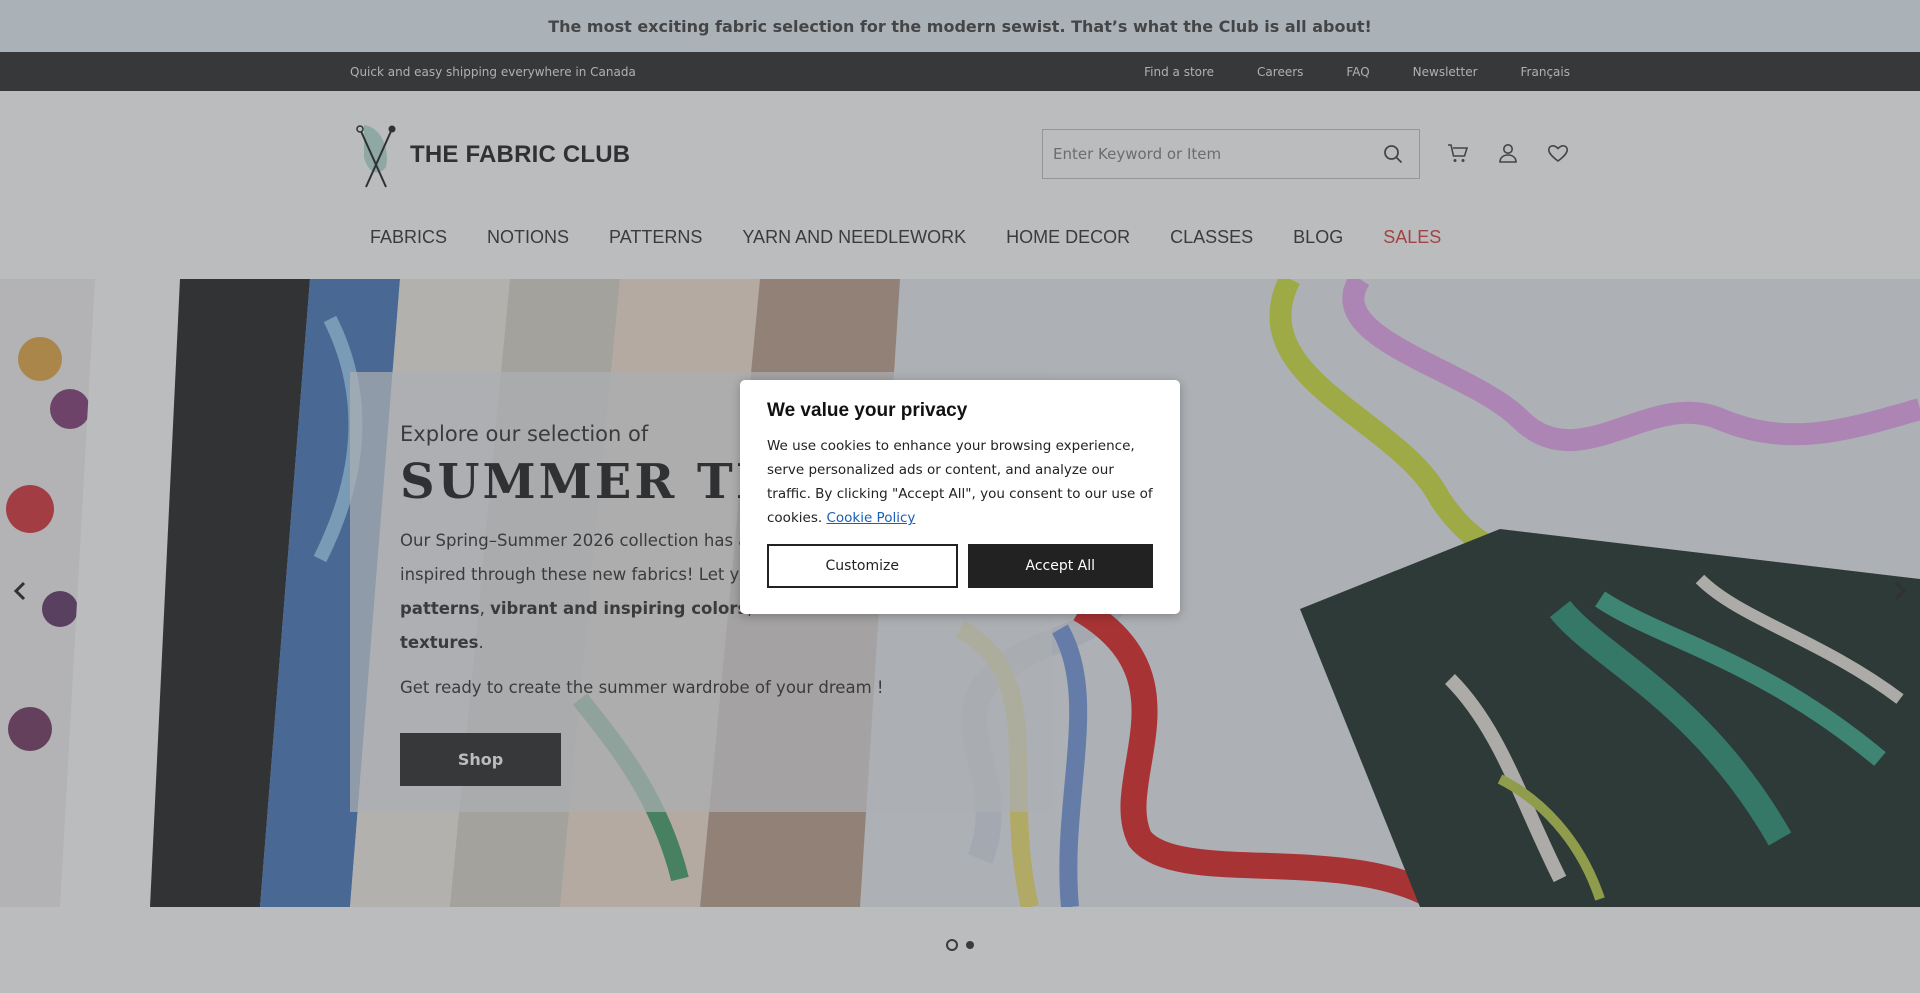 The width and height of the screenshot is (1920, 993). Describe the element at coordinates (867, 410) in the screenshot. I see `cookie-title: We value your privacy` at that location.